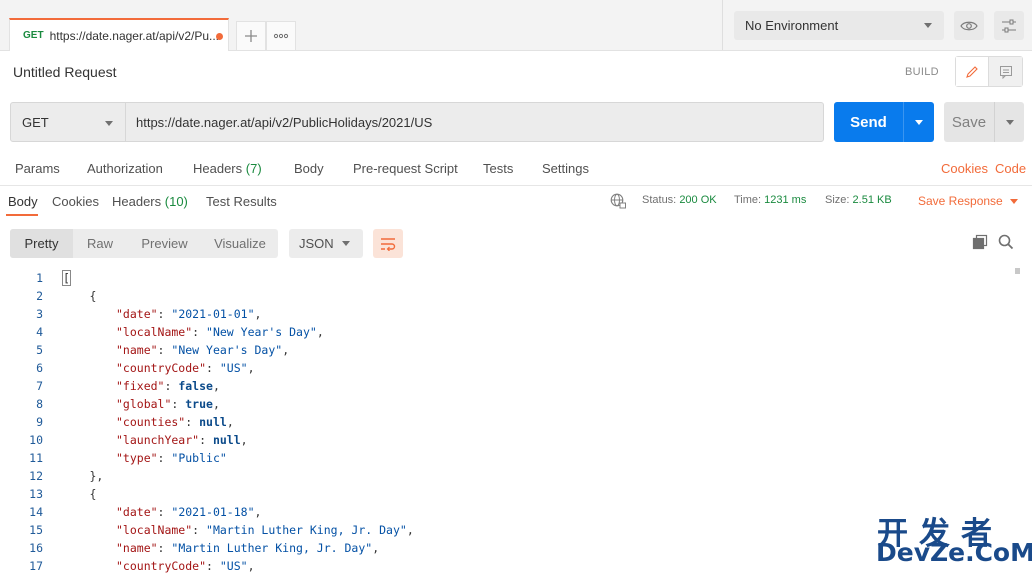 The image size is (1032, 575). What do you see at coordinates (39, 314) in the screenshot?
I see `line-number: 3` at bounding box center [39, 314].